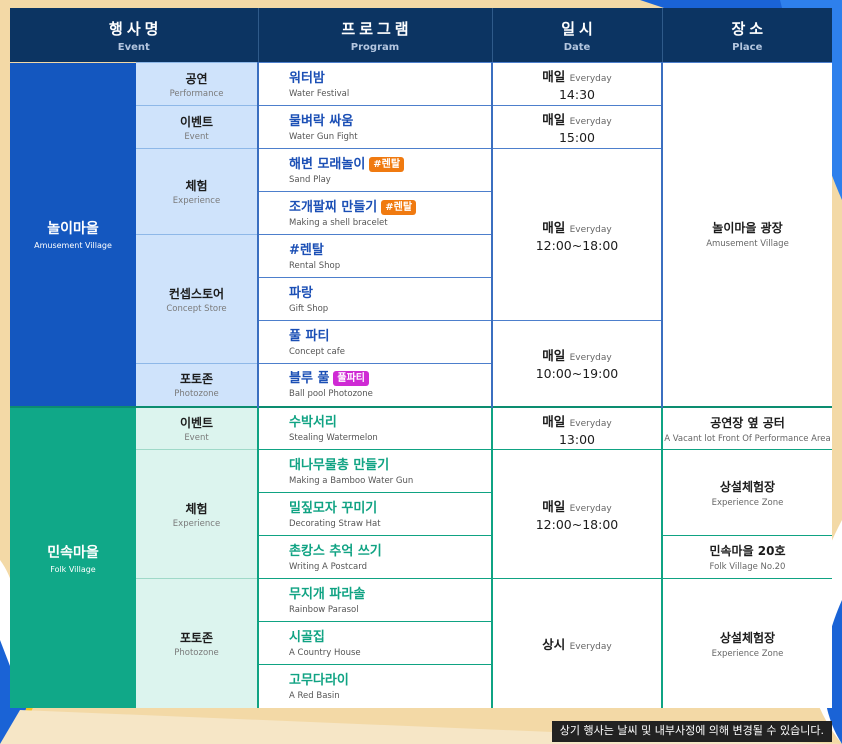 Image resolution: width=842 pixels, height=744 pixels. What do you see at coordinates (314, 696) in the screenshot?
I see `program-subtitle: A Red Basin` at bounding box center [314, 696].